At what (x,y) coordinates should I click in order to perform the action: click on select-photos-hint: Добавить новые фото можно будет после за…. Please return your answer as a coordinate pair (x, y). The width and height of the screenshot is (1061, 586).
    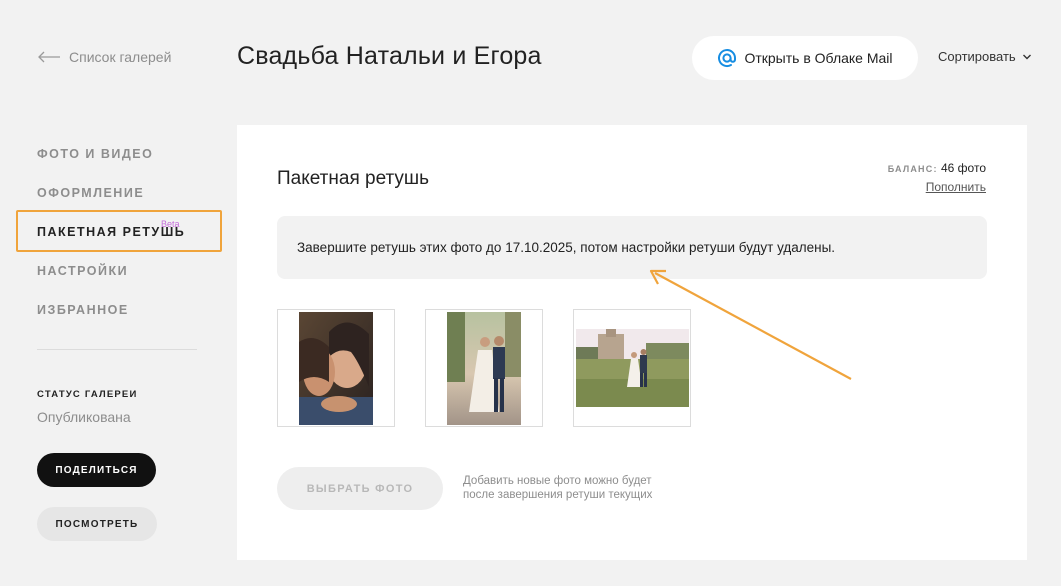
    Looking at the image, I should click on (558, 488).